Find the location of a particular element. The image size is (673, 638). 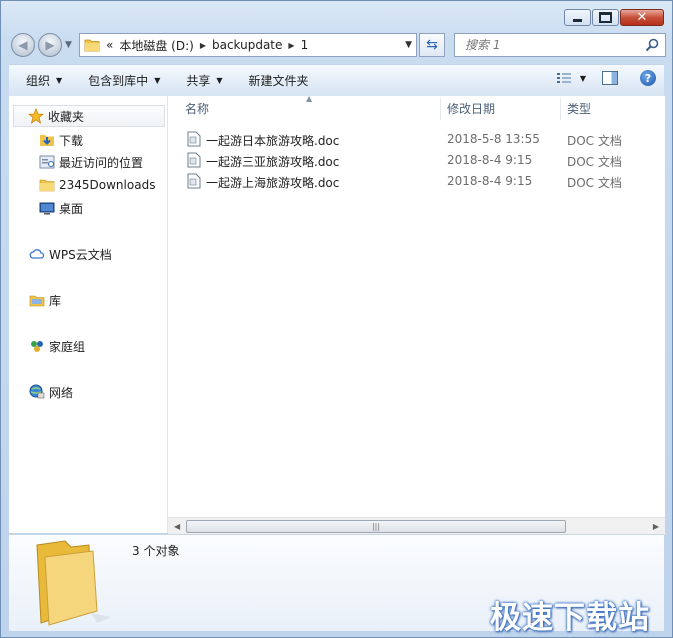

refresh-icon: ⇆ is located at coordinates (432, 45).